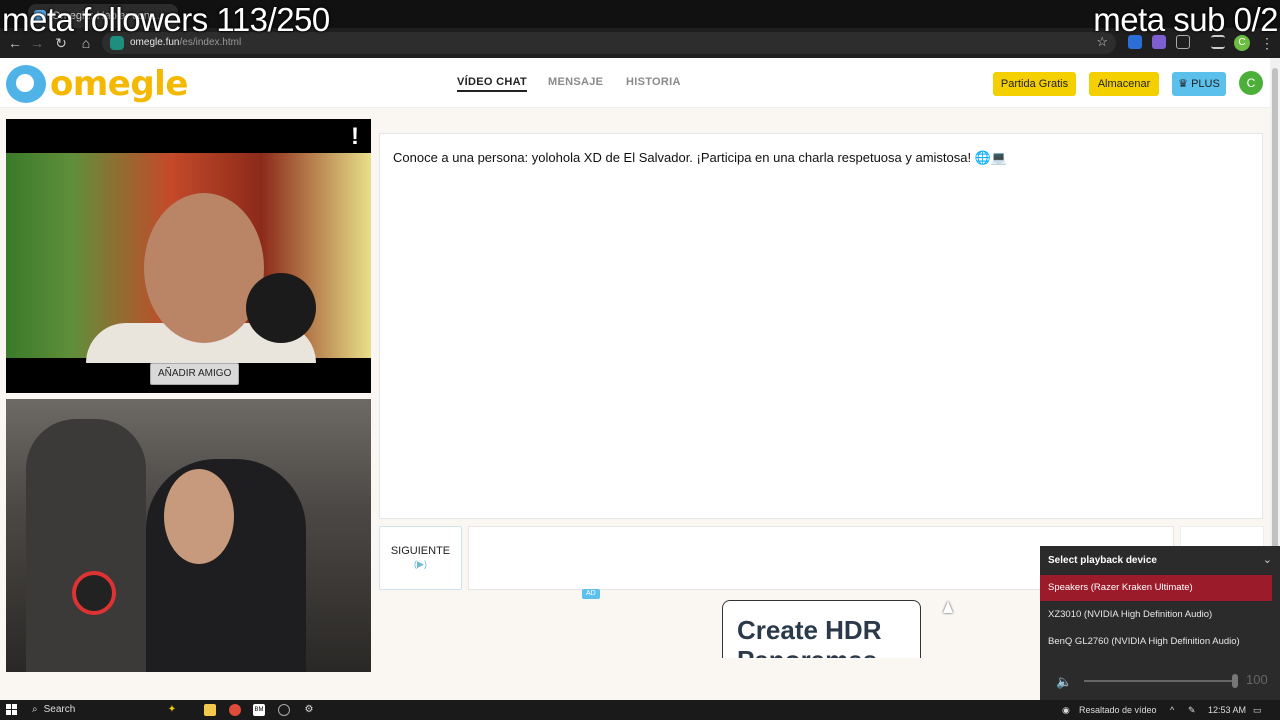 The image size is (1280, 720). I want to click on plus-label: PLUS, so click(1205, 84).